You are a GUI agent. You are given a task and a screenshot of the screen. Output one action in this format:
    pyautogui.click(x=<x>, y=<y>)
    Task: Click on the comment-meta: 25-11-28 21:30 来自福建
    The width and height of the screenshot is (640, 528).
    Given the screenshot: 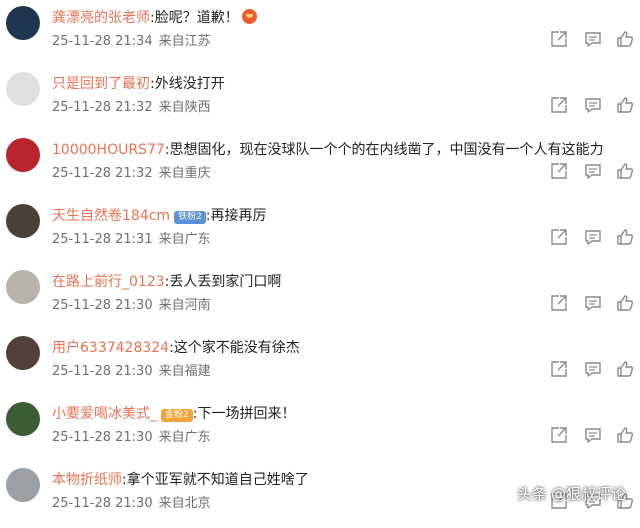 What is the action you would take?
    pyautogui.click(x=131, y=372)
    